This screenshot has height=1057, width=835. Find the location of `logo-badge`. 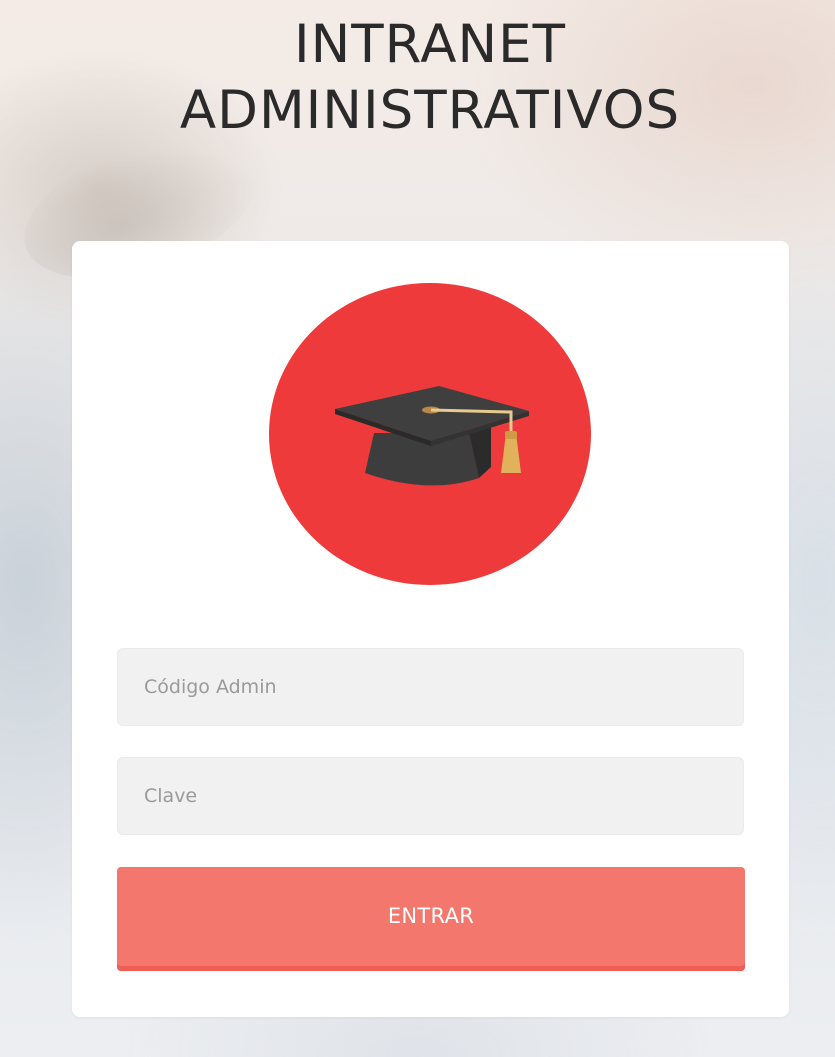

logo-badge is located at coordinates (430, 434).